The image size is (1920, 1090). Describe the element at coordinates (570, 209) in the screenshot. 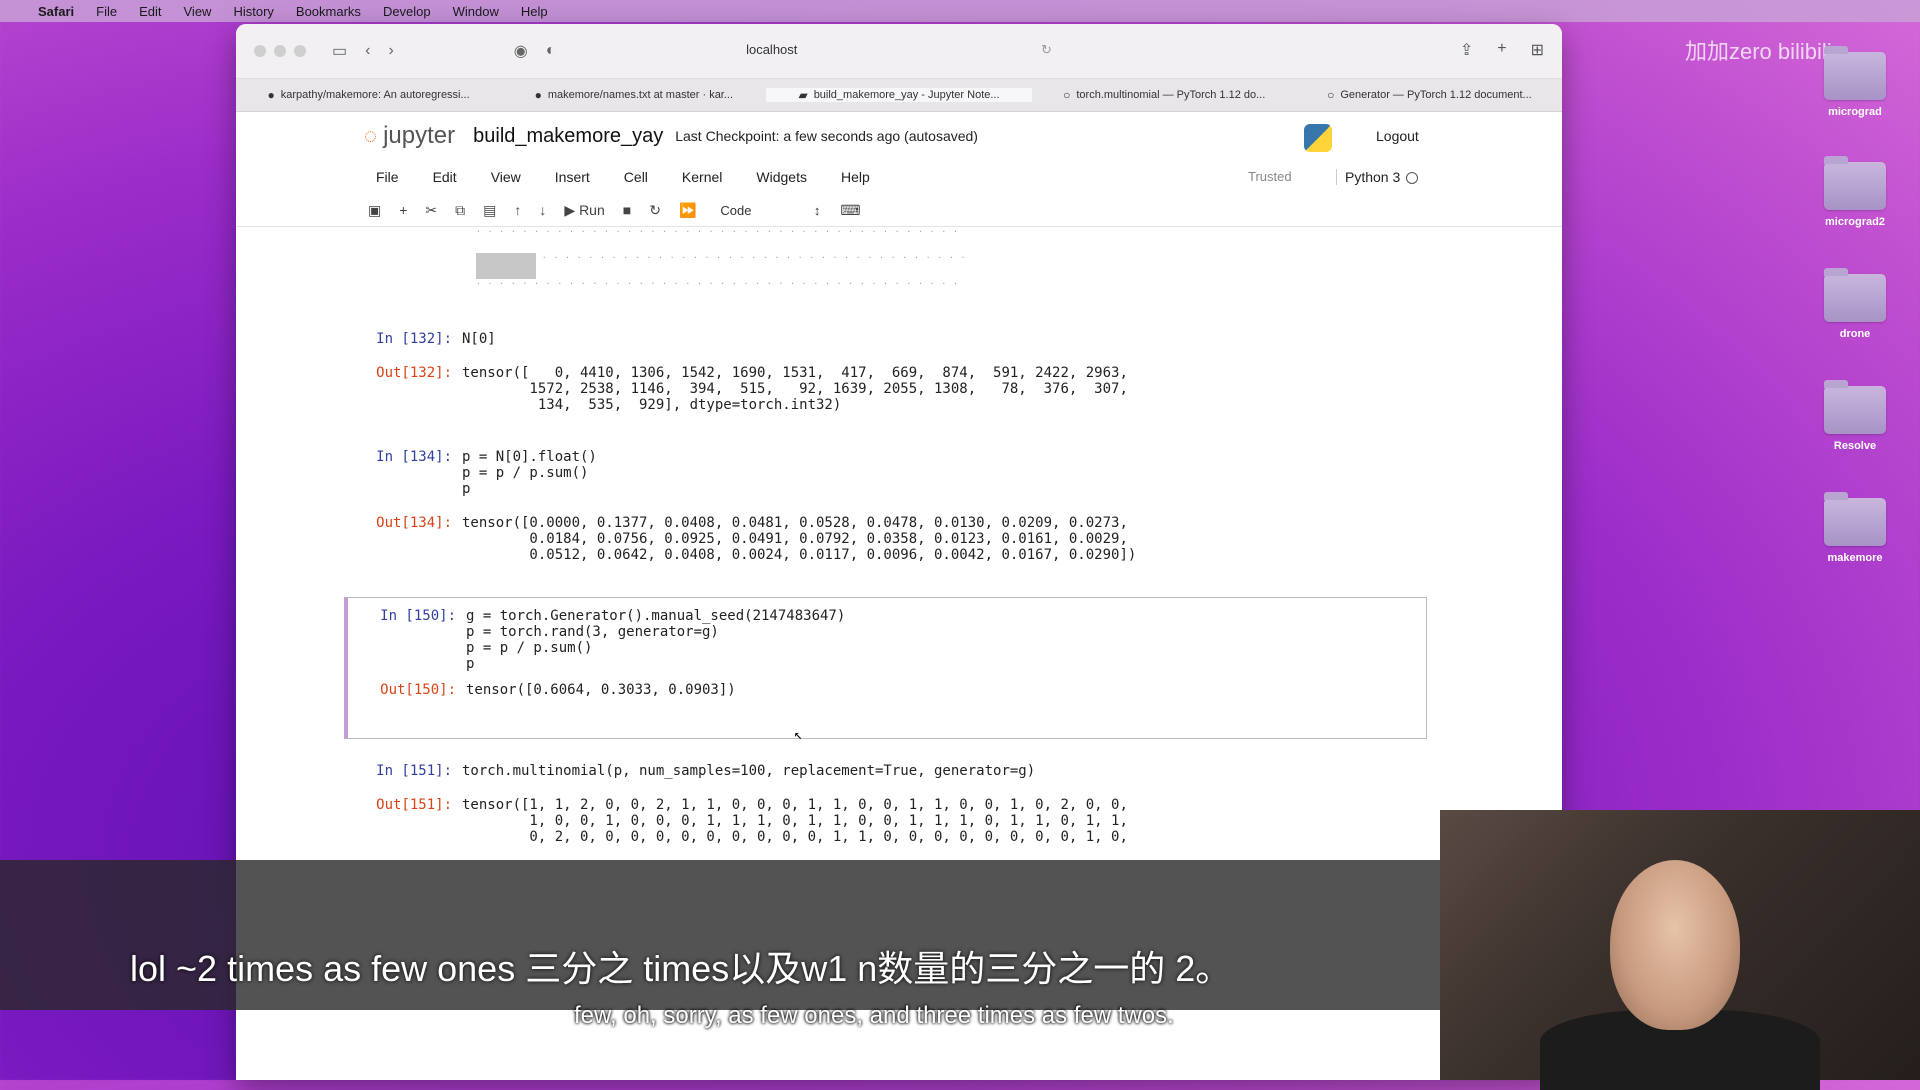

I see `play-icon: ▶` at that location.